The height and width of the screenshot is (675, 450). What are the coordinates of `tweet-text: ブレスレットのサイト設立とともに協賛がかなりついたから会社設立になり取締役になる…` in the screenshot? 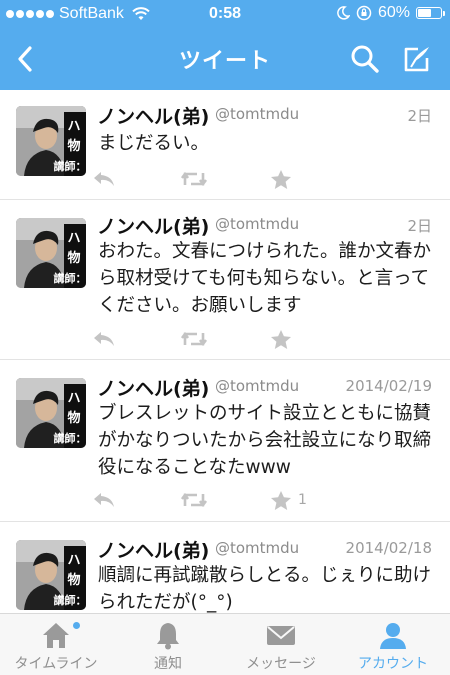 It's located at (265, 440).